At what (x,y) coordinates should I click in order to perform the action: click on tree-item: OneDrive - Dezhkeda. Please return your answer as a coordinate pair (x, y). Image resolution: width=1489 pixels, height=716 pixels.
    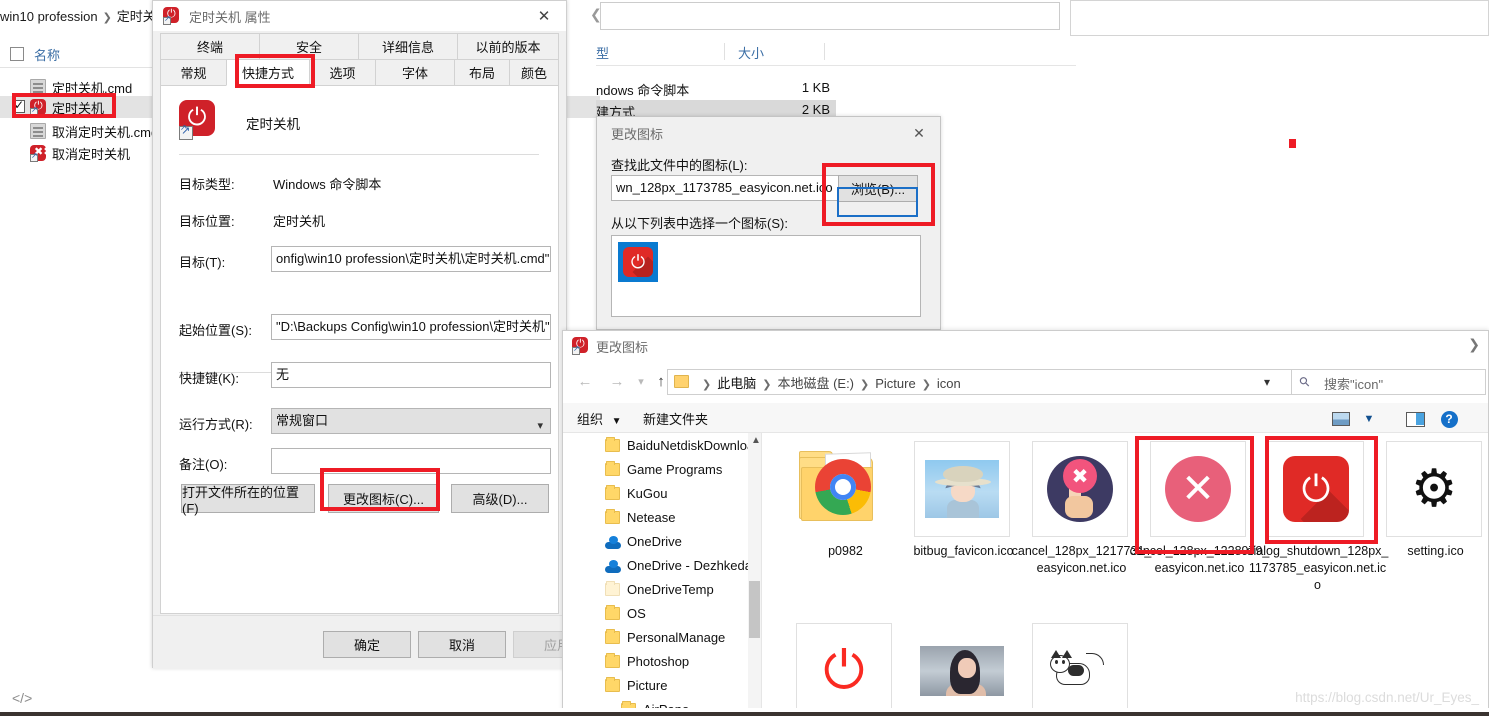
    Looking at the image, I should click on (658, 567).